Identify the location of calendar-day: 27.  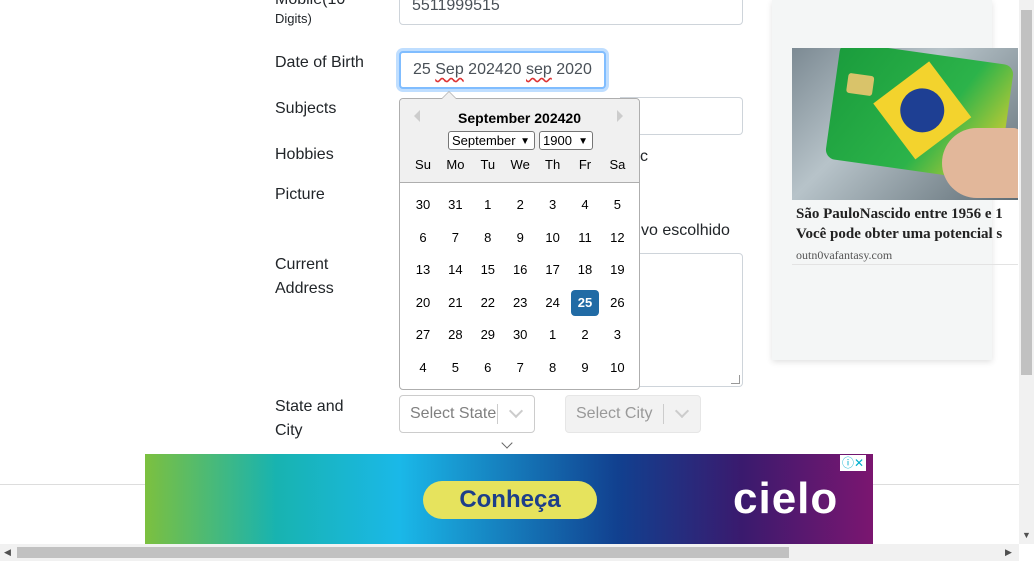
(423, 335).